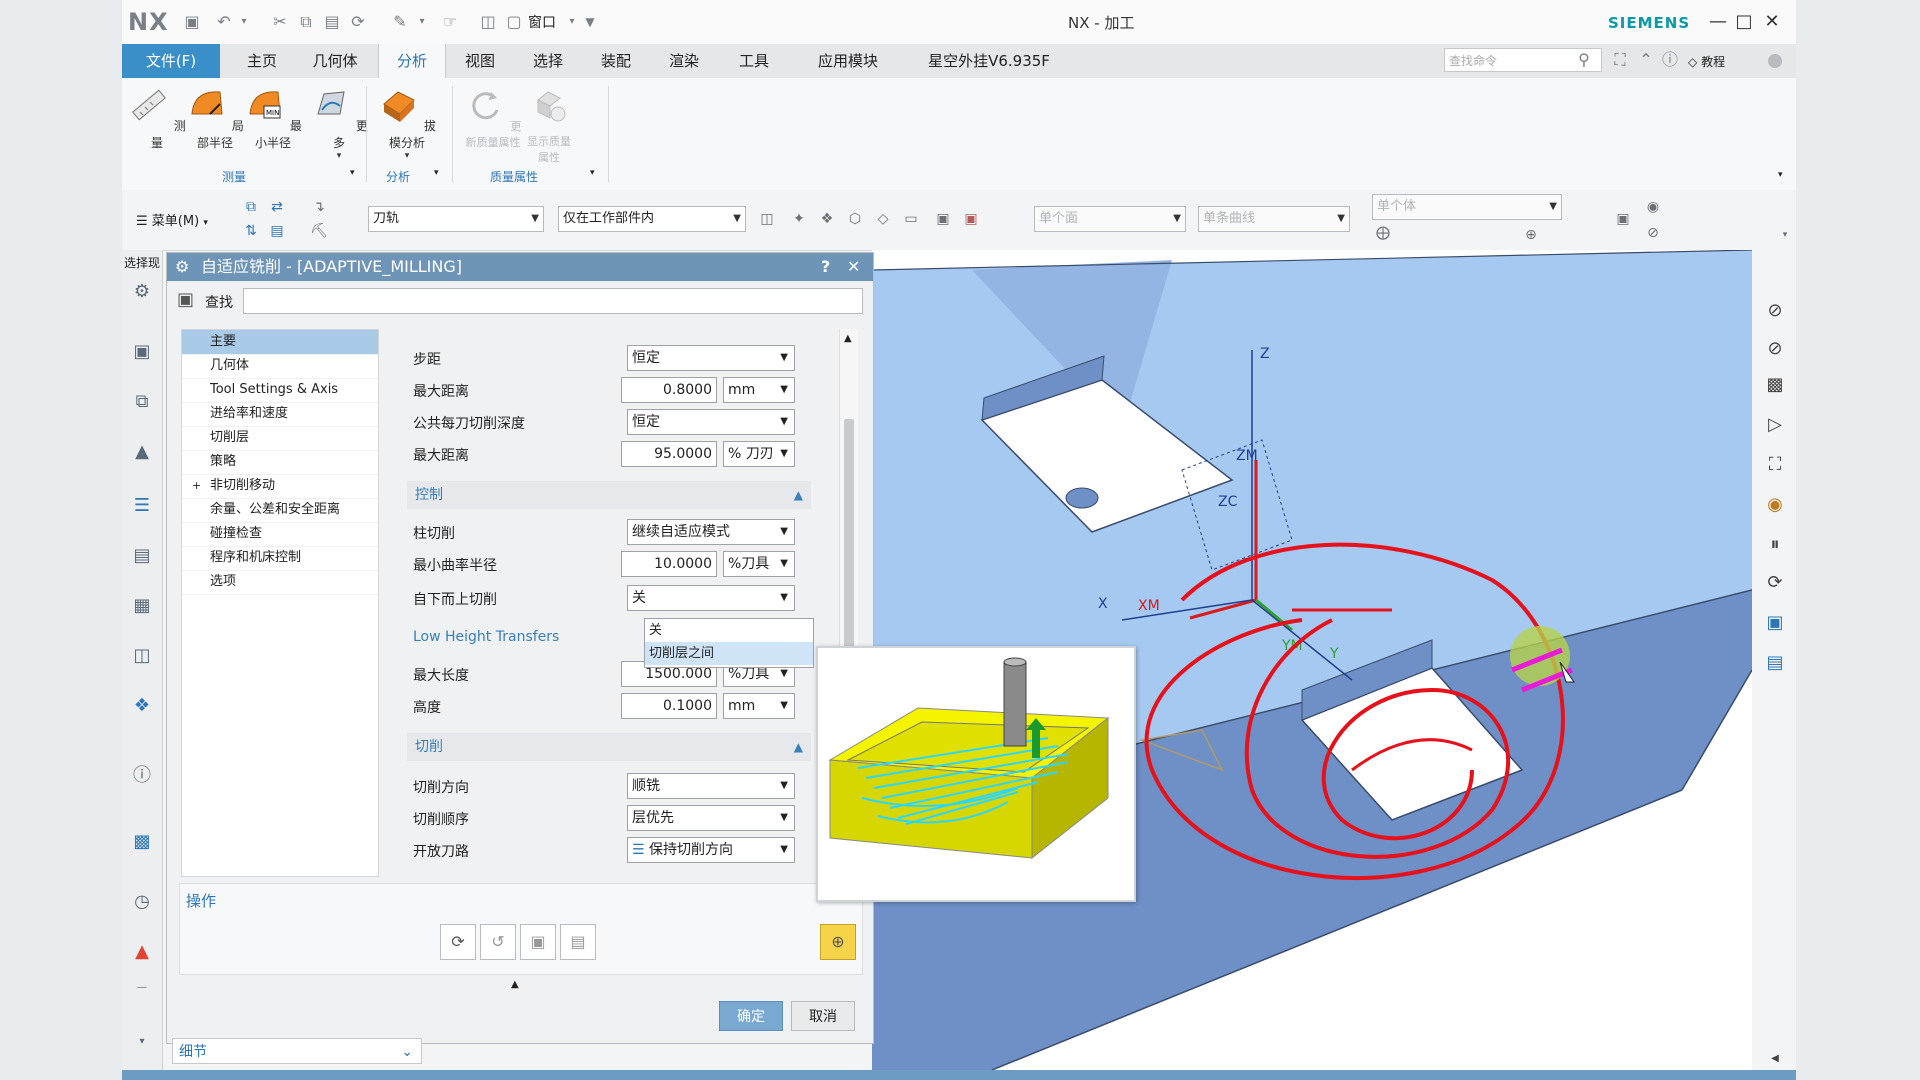 The image size is (1920, 1080). What do you see at coordinates (514, 22) in the screenshot?
I see `window-icon: ▢` at bounding box center [514, 22].